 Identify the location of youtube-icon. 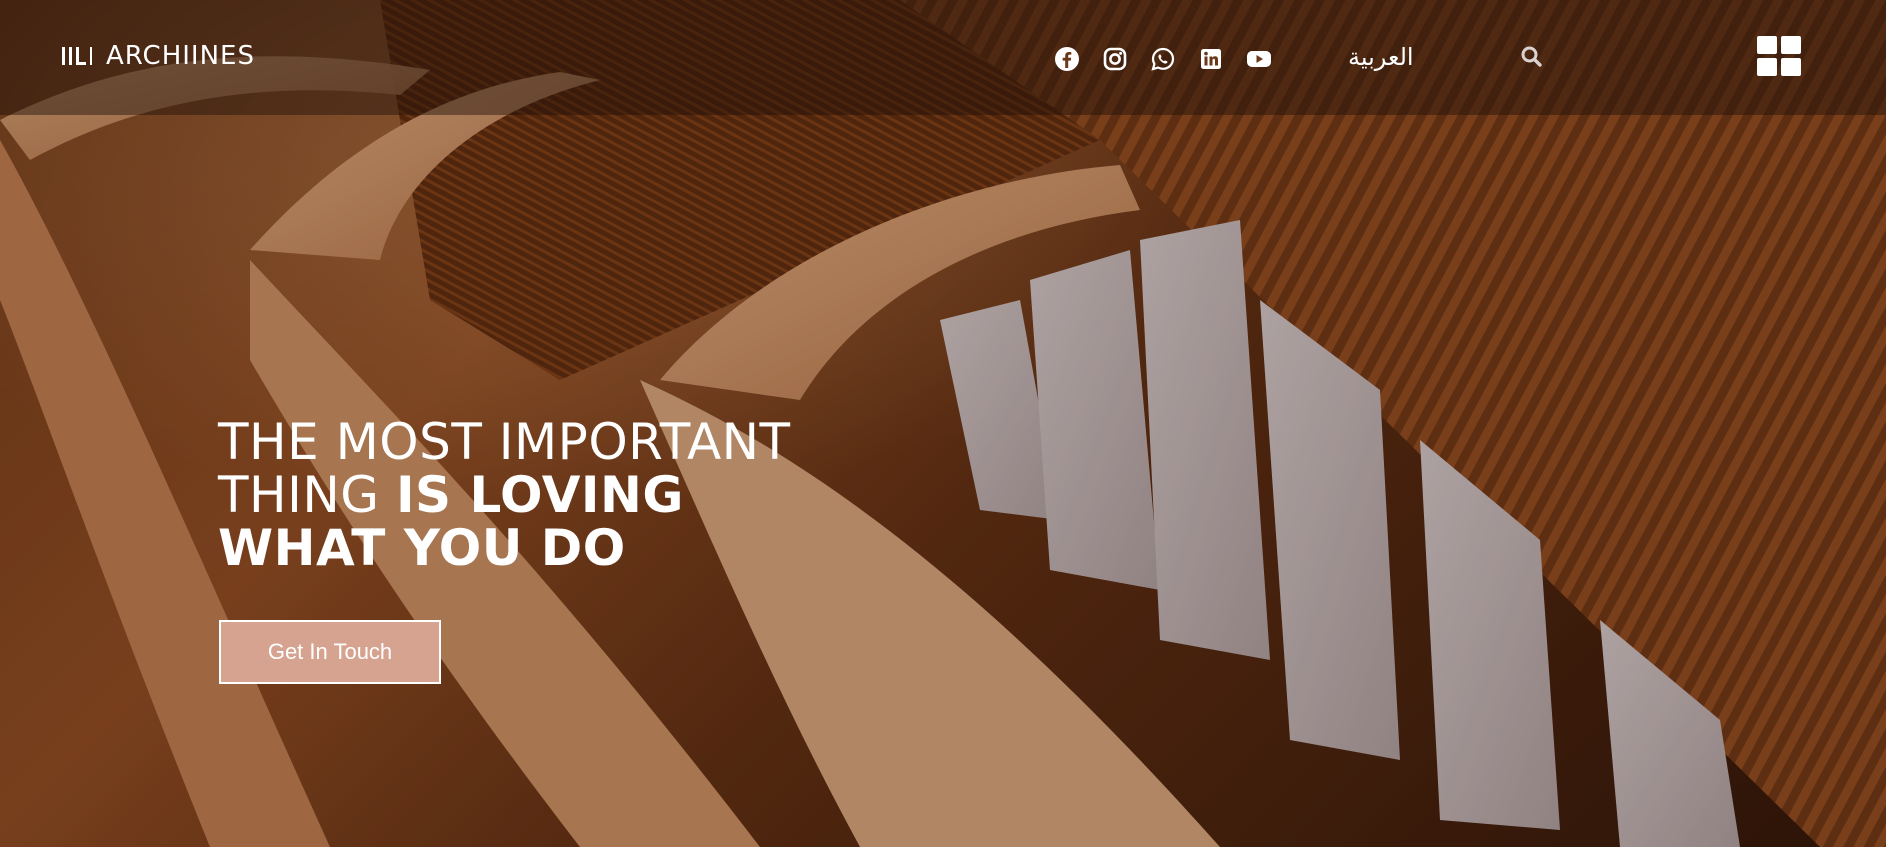
(1259, 59).